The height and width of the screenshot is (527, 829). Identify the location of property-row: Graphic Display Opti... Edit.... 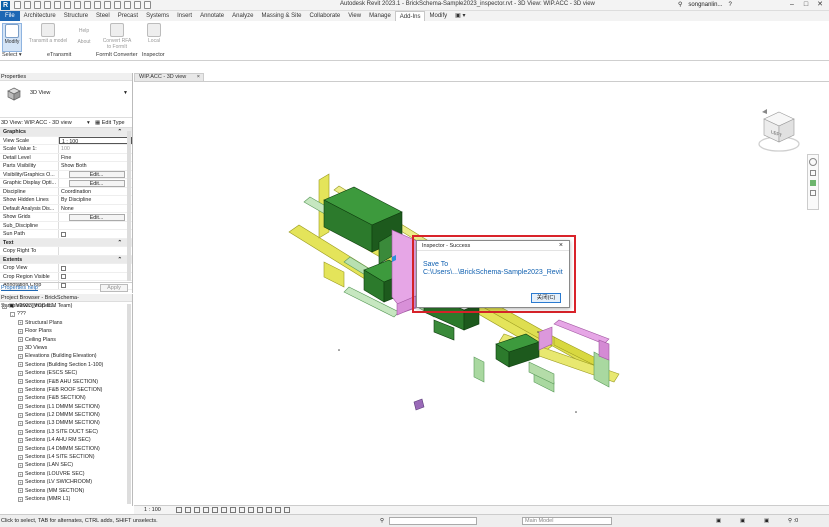
(66, 183).